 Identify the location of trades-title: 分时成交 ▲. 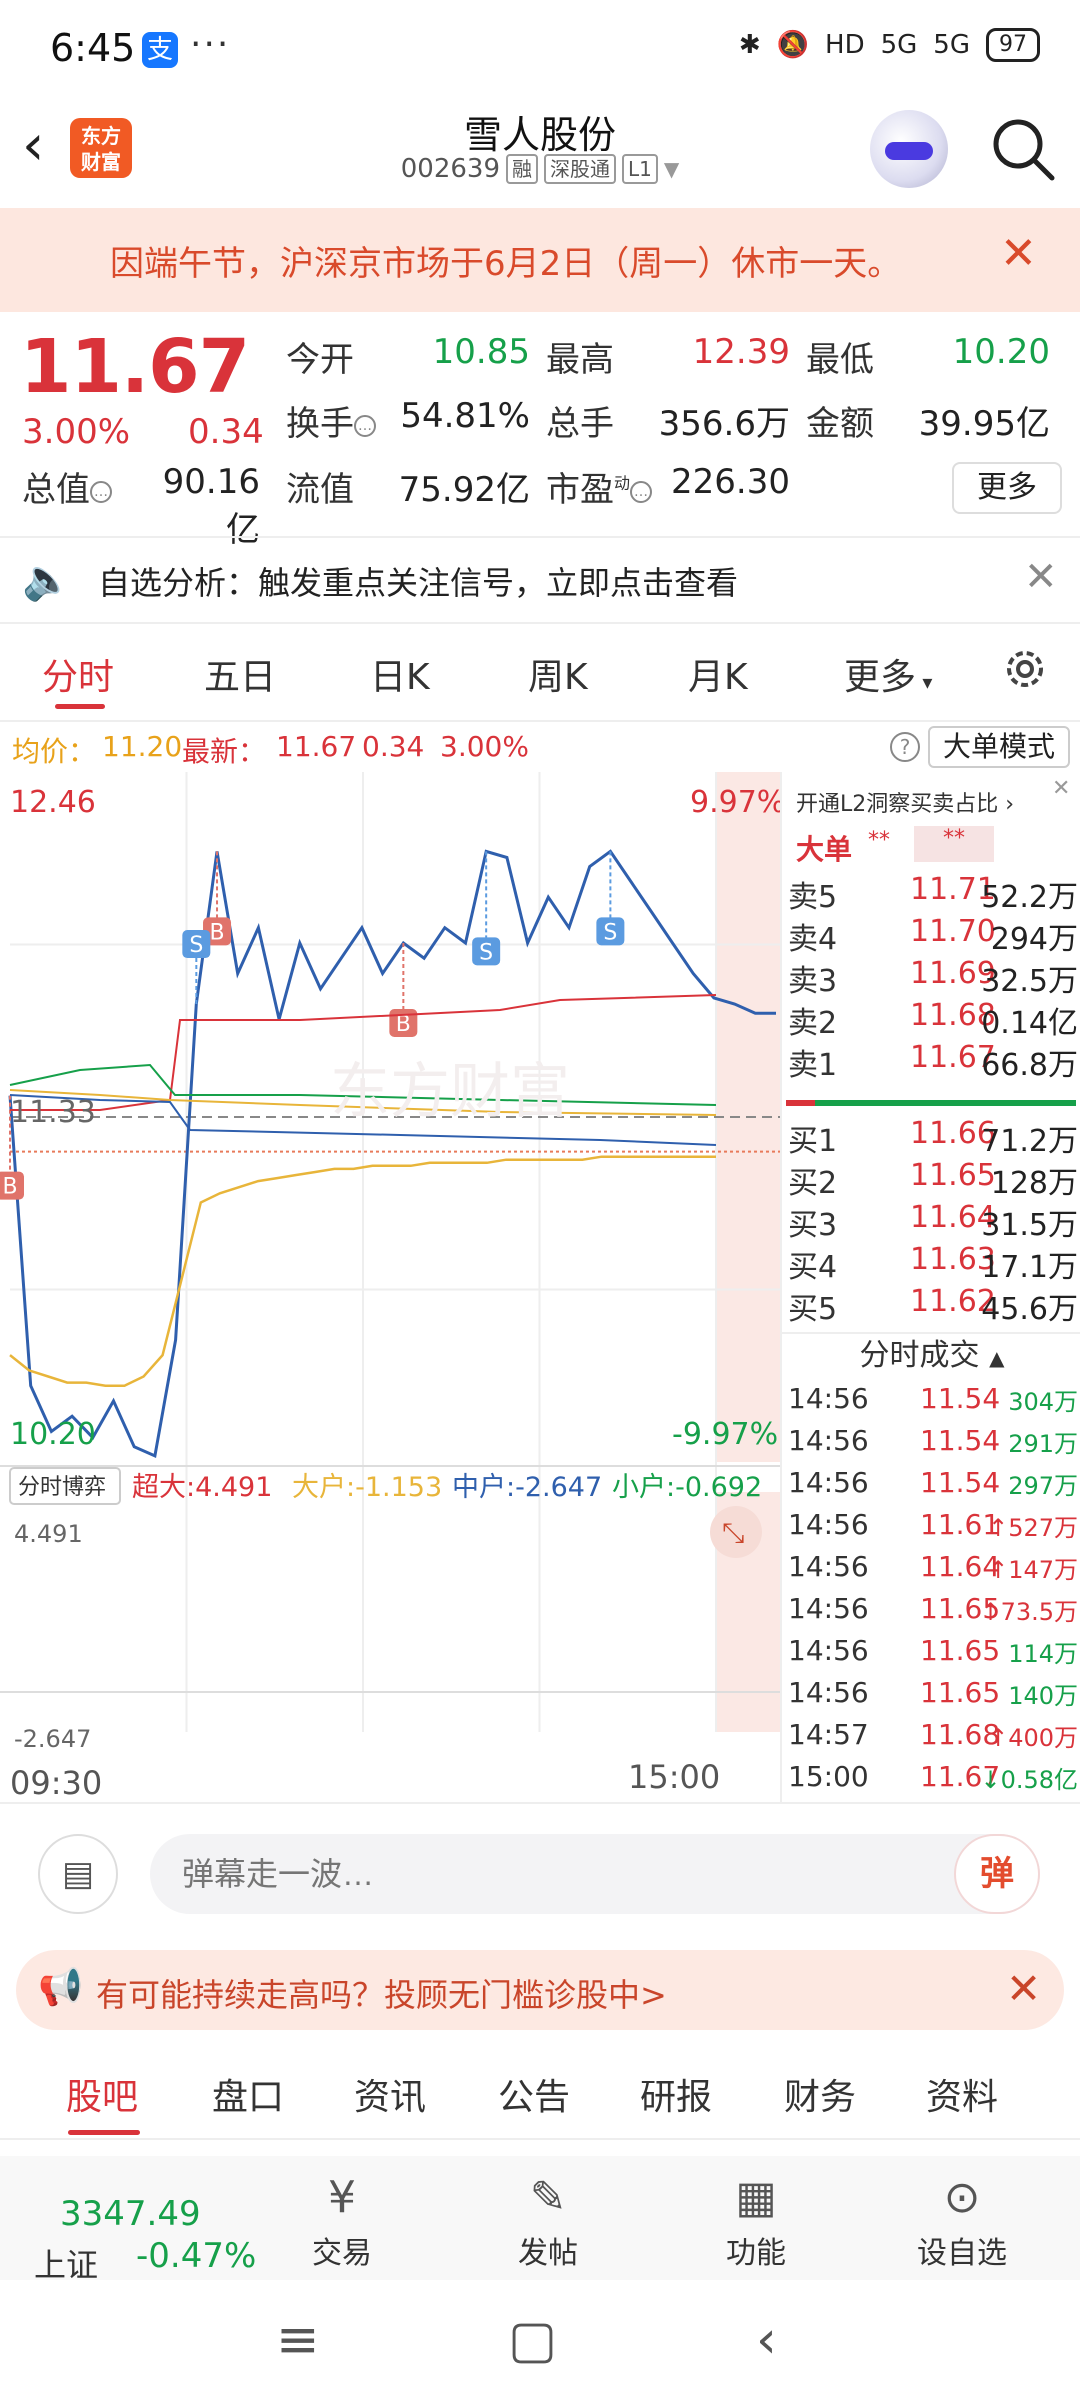
(931, 1354).